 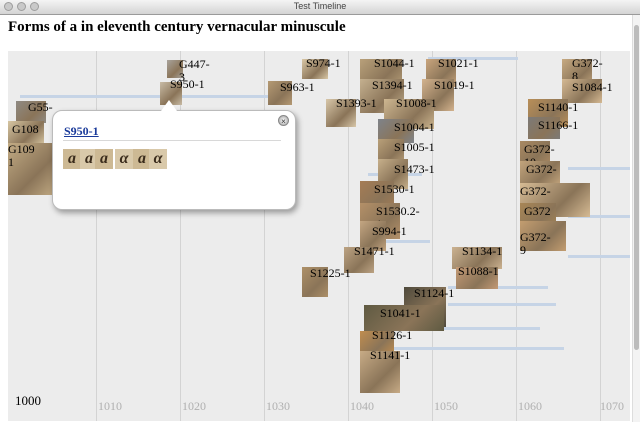 What do you see at coordinates (394, 189) in the screenshot?
I see `event-label: S1530-1` at bounding box center [394, 189].